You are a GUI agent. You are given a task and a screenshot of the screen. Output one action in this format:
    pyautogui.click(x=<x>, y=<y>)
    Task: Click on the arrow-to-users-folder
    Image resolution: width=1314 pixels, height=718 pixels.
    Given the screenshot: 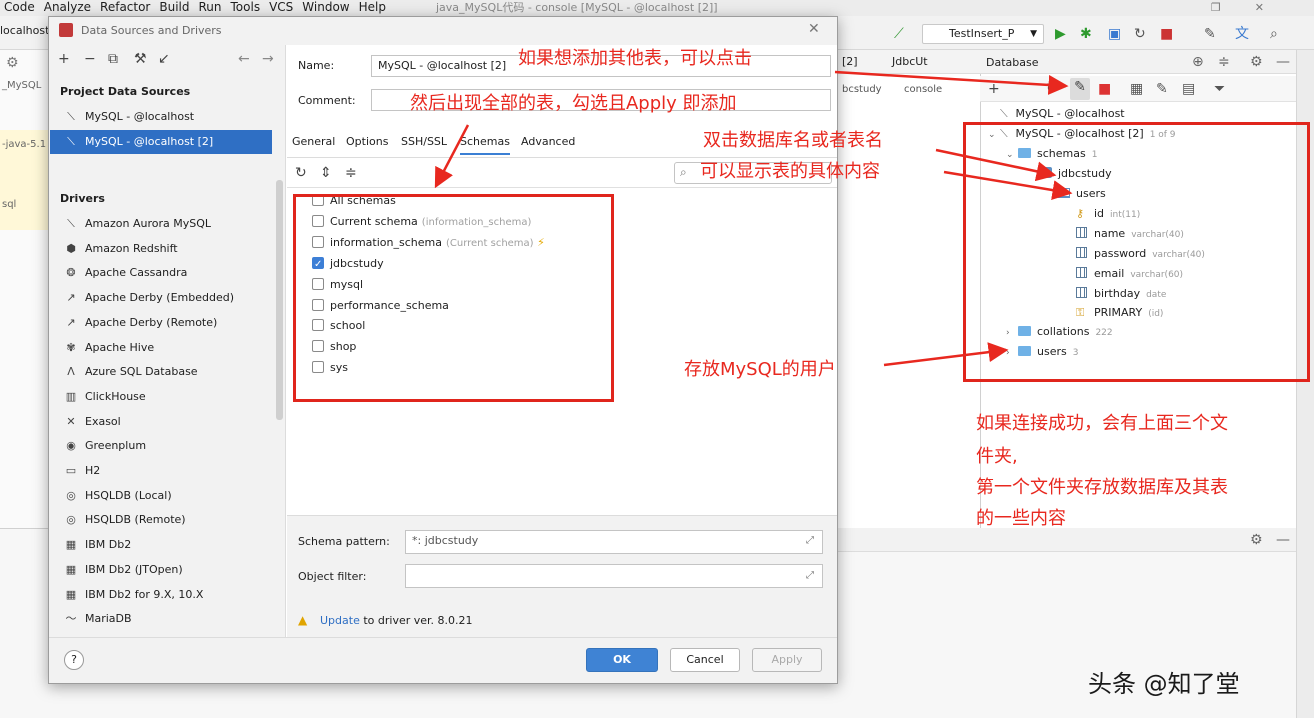 What is the action you would take?
    pyautogui.click(x=946, y=354)
    